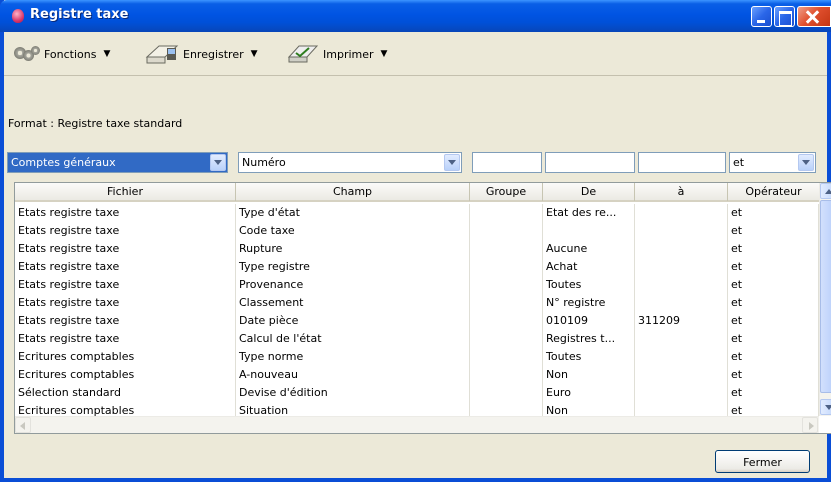 Image resolution: width=831 pixels, height=482 pixels. What do you see at coordinates (353, 231) in the screenshot?
I see `cell-champ: Code taxe` at bounding box center [353, 231].